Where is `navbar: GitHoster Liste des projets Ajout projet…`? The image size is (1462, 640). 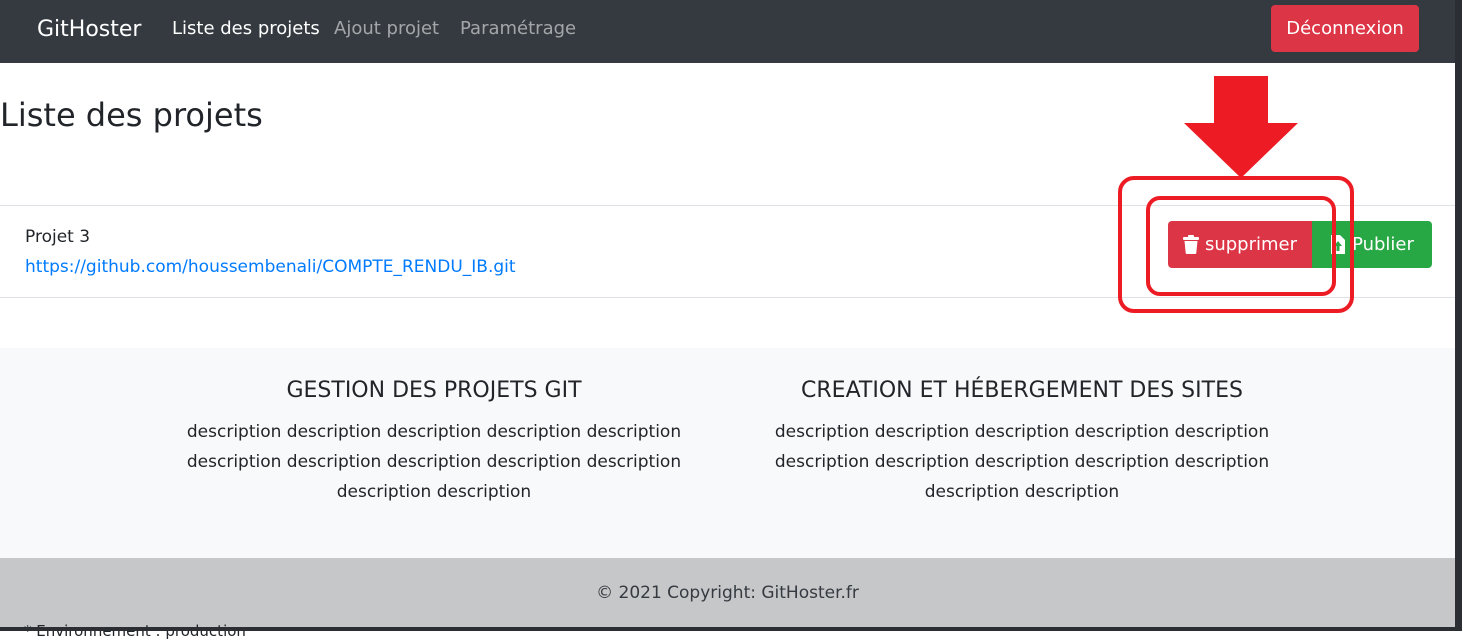 navbar: GitHoster Liste des projets Ajout projet… is located at coordinates (727, 31).